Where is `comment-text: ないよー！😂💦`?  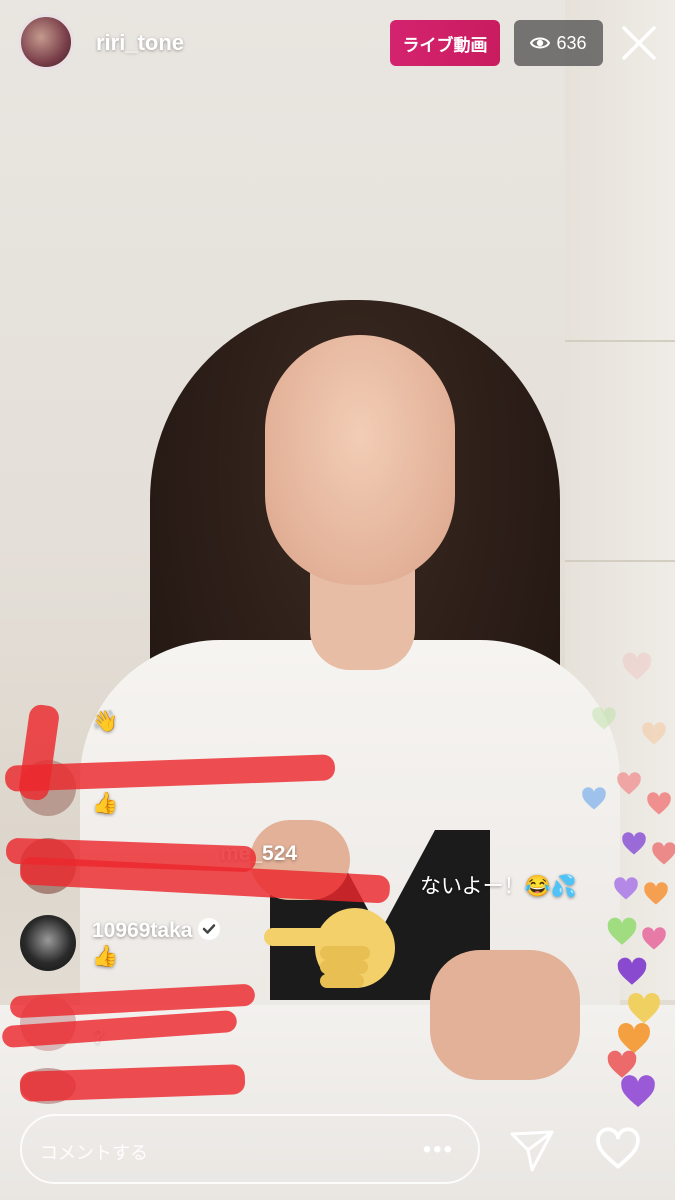 comment-text: ないよー！😂💦 is located at coordinates (498, 886).